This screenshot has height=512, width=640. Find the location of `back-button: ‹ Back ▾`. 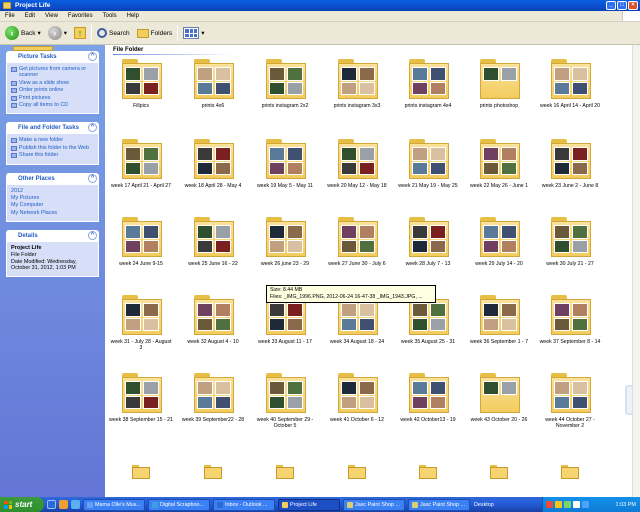

back-button: ‹ Back ▾ is located at coordinates (23, 33).